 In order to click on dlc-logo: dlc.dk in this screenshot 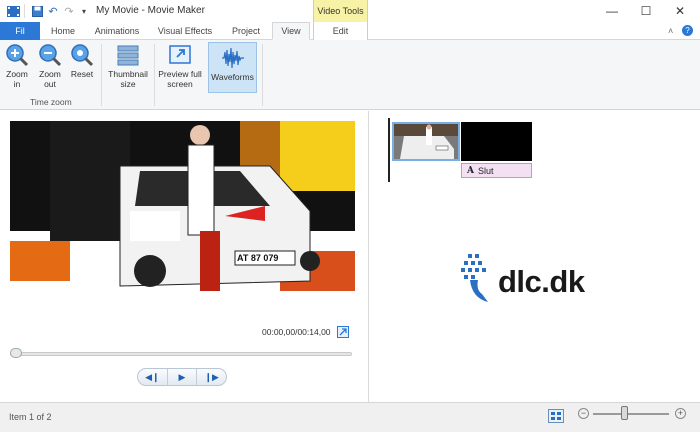, I will do `click(533, 280)`.